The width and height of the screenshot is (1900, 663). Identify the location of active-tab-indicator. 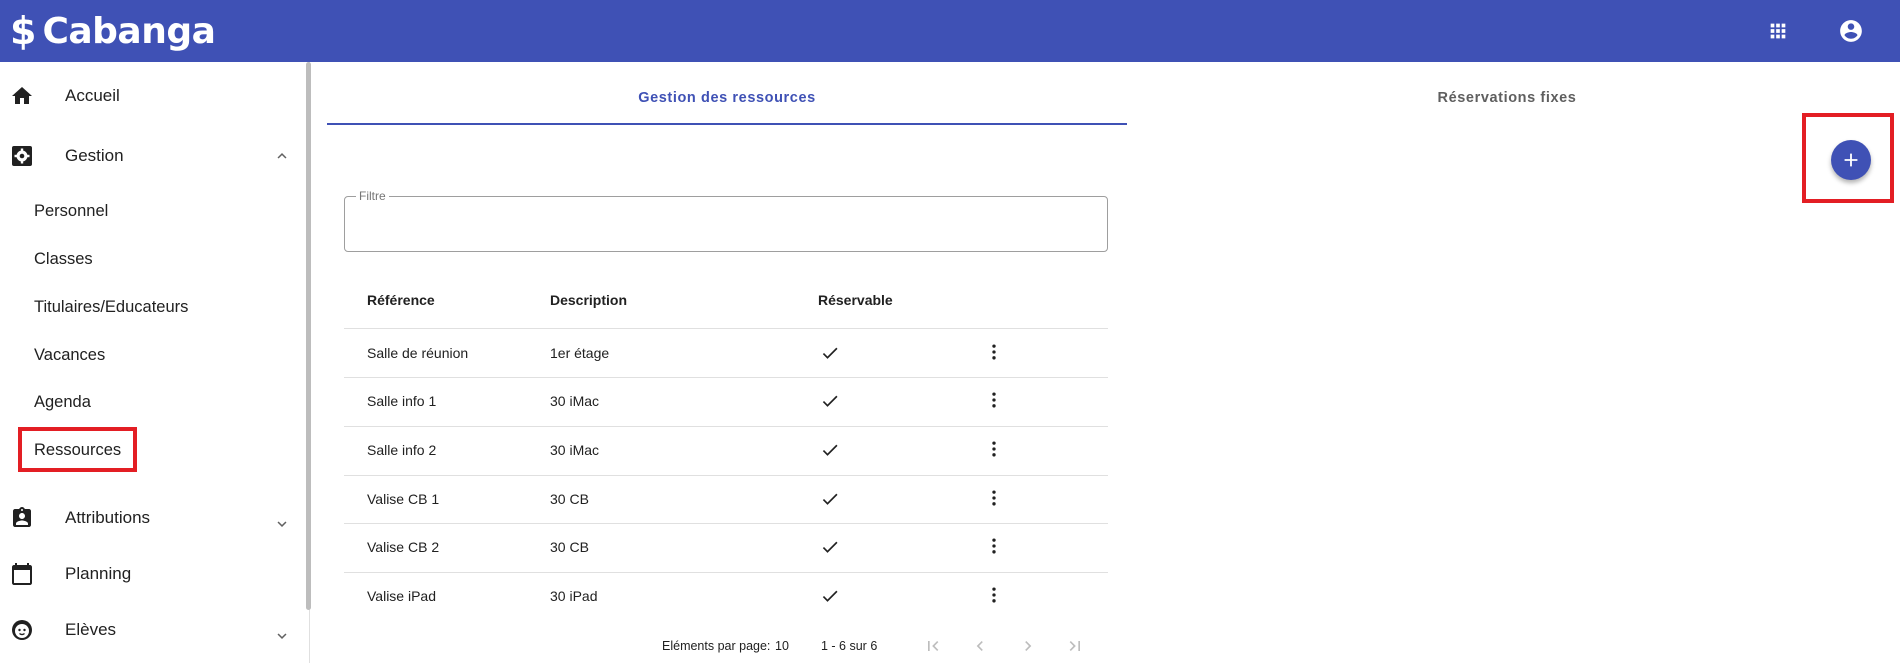
(727, 124).